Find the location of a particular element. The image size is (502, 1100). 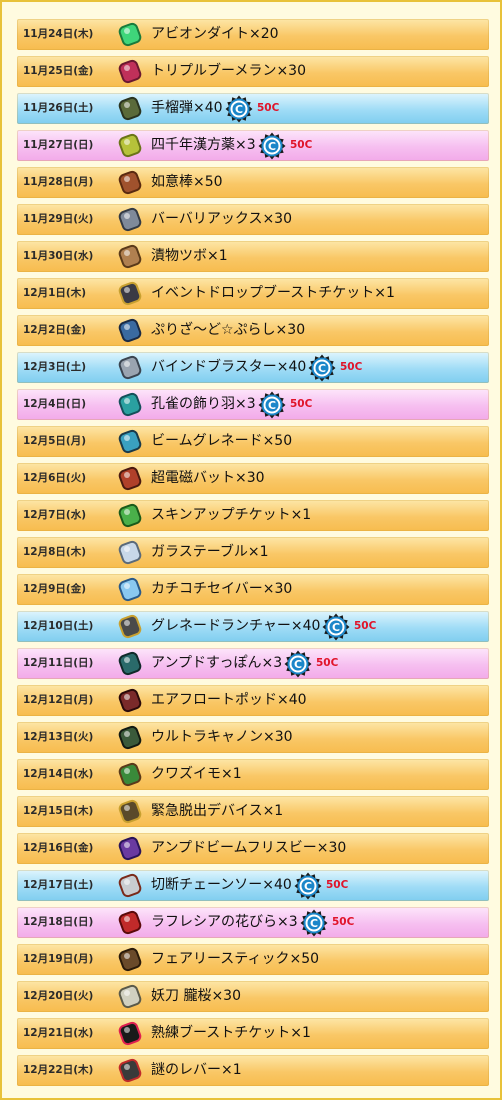

row-item-name: 妖刀 朧桜×30 is located at coordinates (196, 996).